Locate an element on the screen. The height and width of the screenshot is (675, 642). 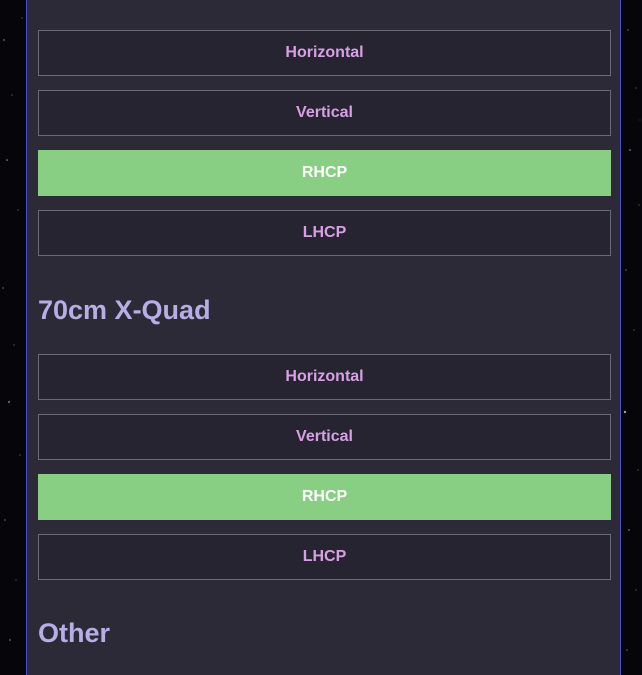
horizontal-button-2: Horizontal is located at coordinates (324, 377).